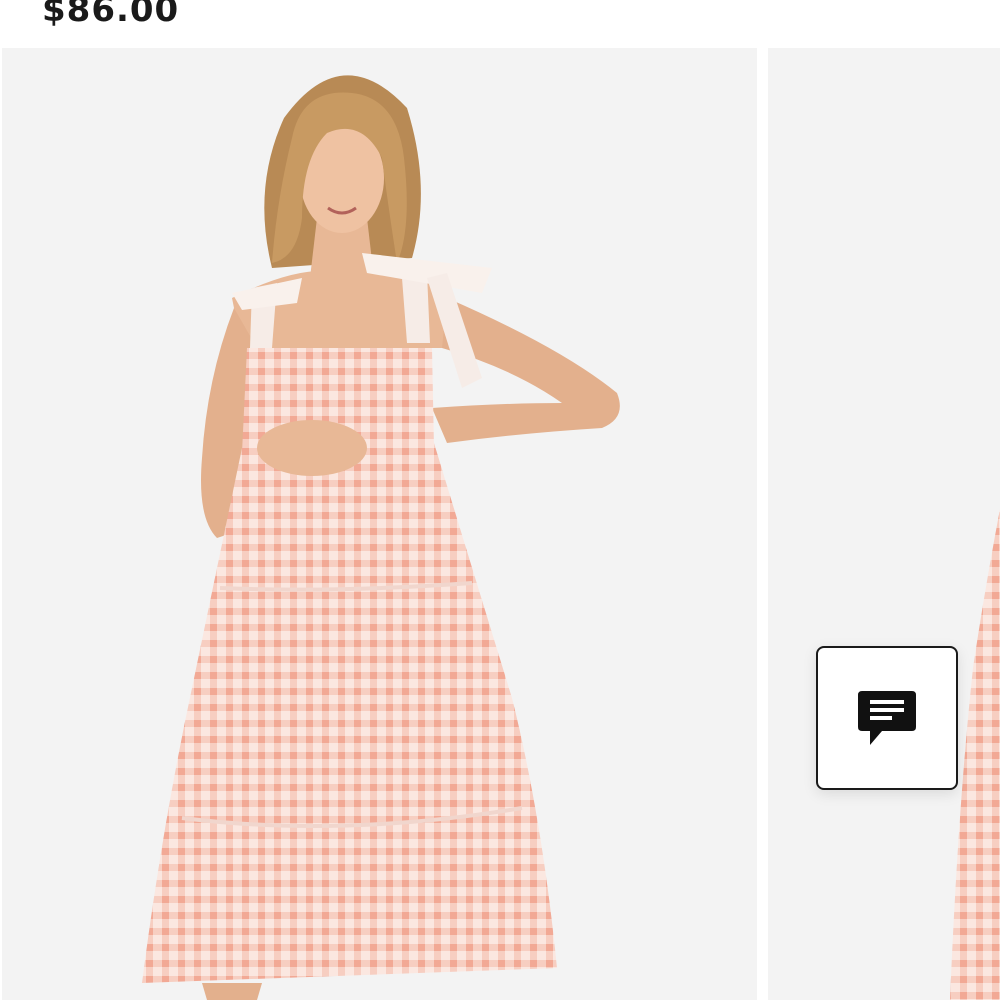 This screenshot has height=1000, width=1000. Describe the element at coordinates (111, 15) in the screenshot. I see `product-price: $86.00` at that location.